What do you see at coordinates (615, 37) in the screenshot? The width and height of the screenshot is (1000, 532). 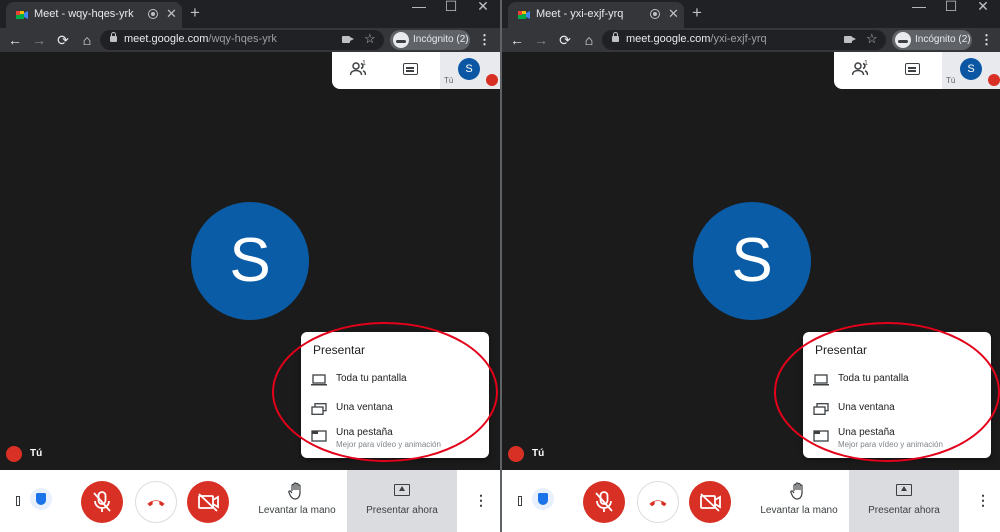 I see `lock-icon` at bounding box center [615, 37].